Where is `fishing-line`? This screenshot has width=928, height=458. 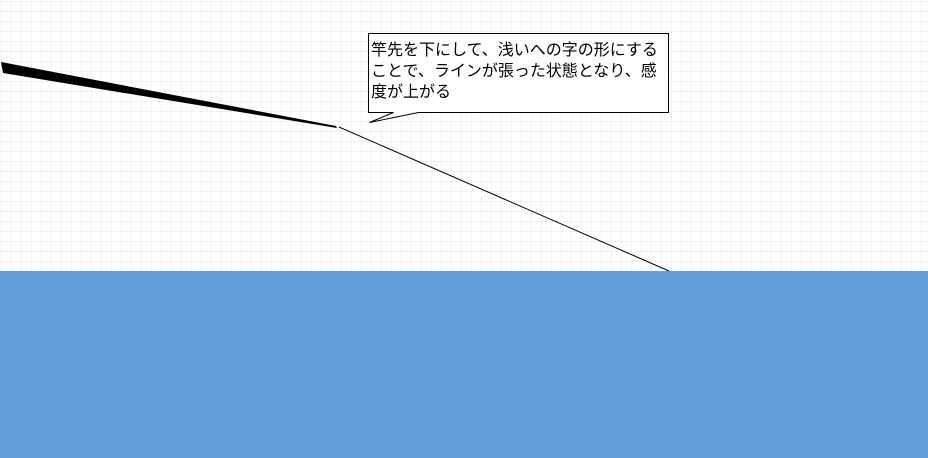
fishing-line is located at coordinates (504, 199).